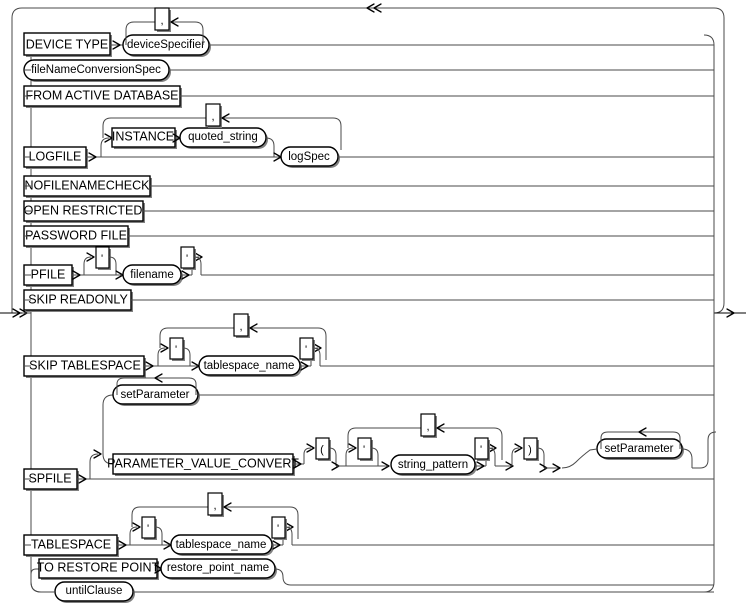 This screenshot has width=746, height=607. Describe the element at coordinates (176, 350) in the screenshot. I see `open-quote-skip-tablespace: '` at that location.